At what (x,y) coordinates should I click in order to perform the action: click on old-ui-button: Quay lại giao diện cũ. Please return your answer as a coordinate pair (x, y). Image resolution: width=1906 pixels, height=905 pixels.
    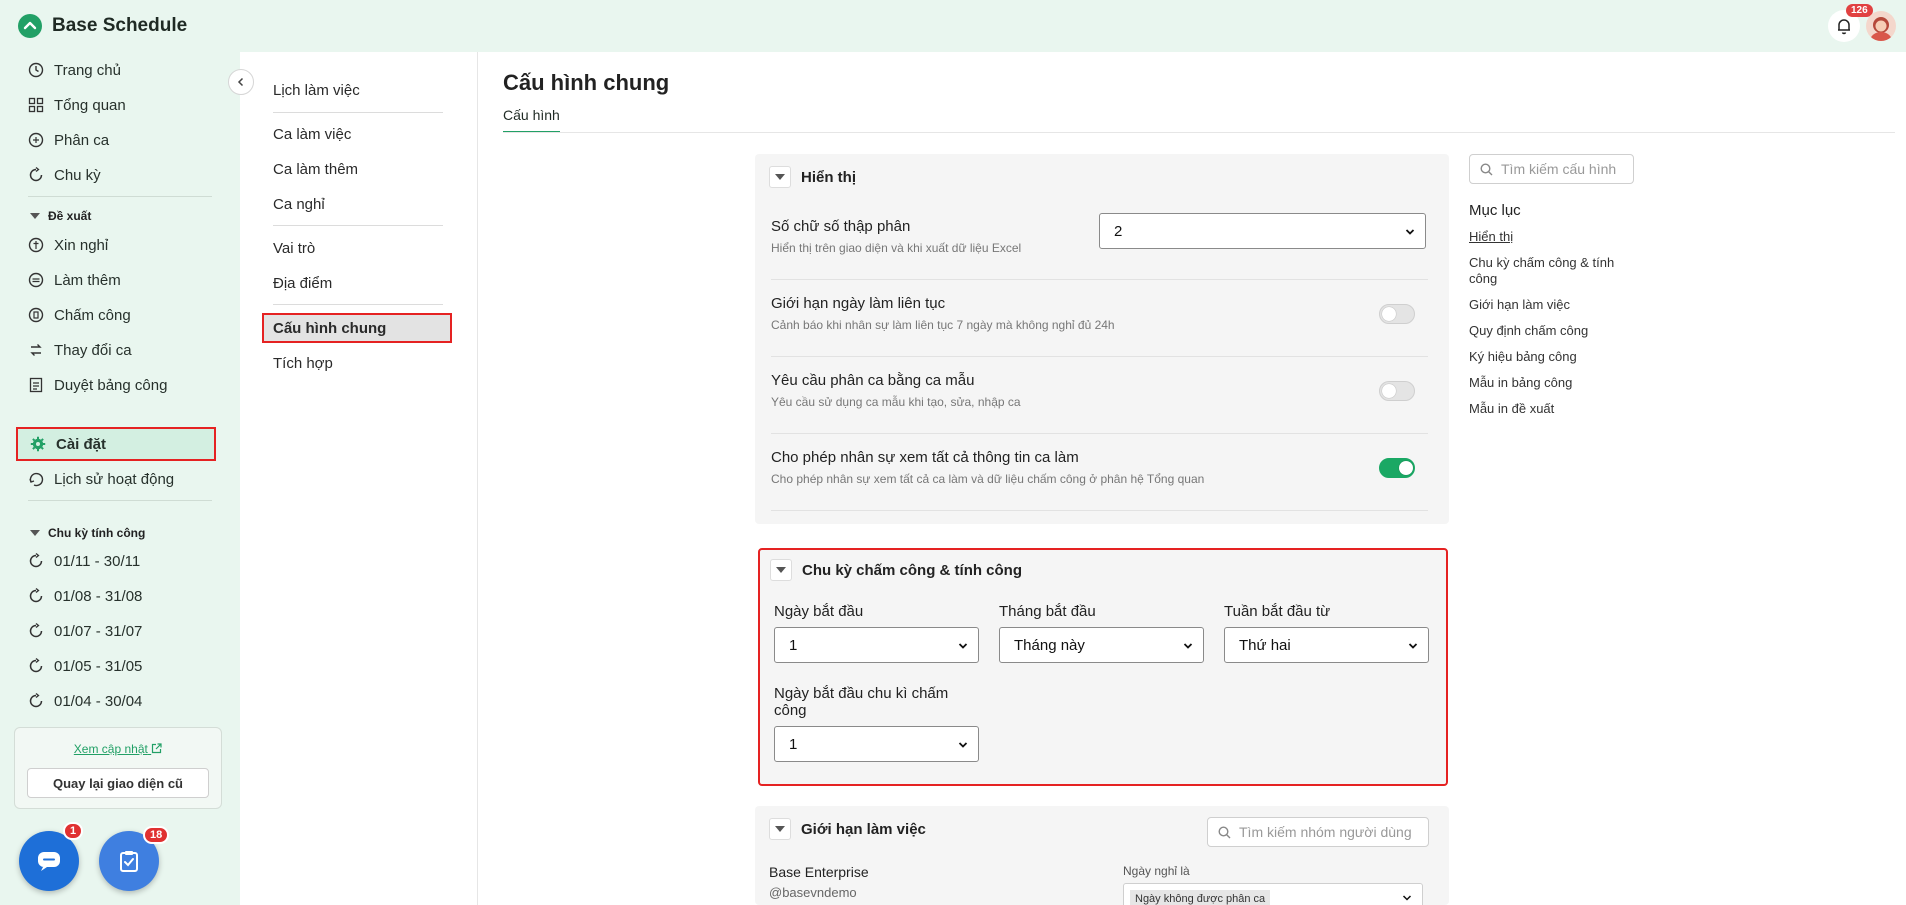
    Looking at the image, I should click on (118, 783).